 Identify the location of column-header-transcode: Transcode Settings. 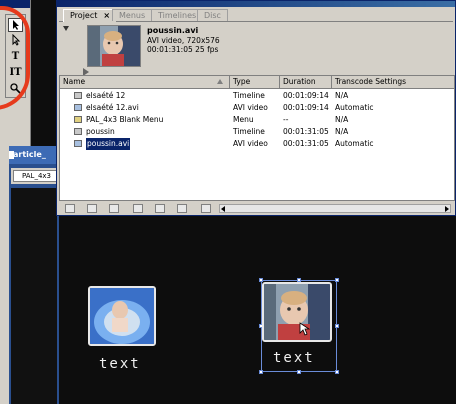
(394, 82).